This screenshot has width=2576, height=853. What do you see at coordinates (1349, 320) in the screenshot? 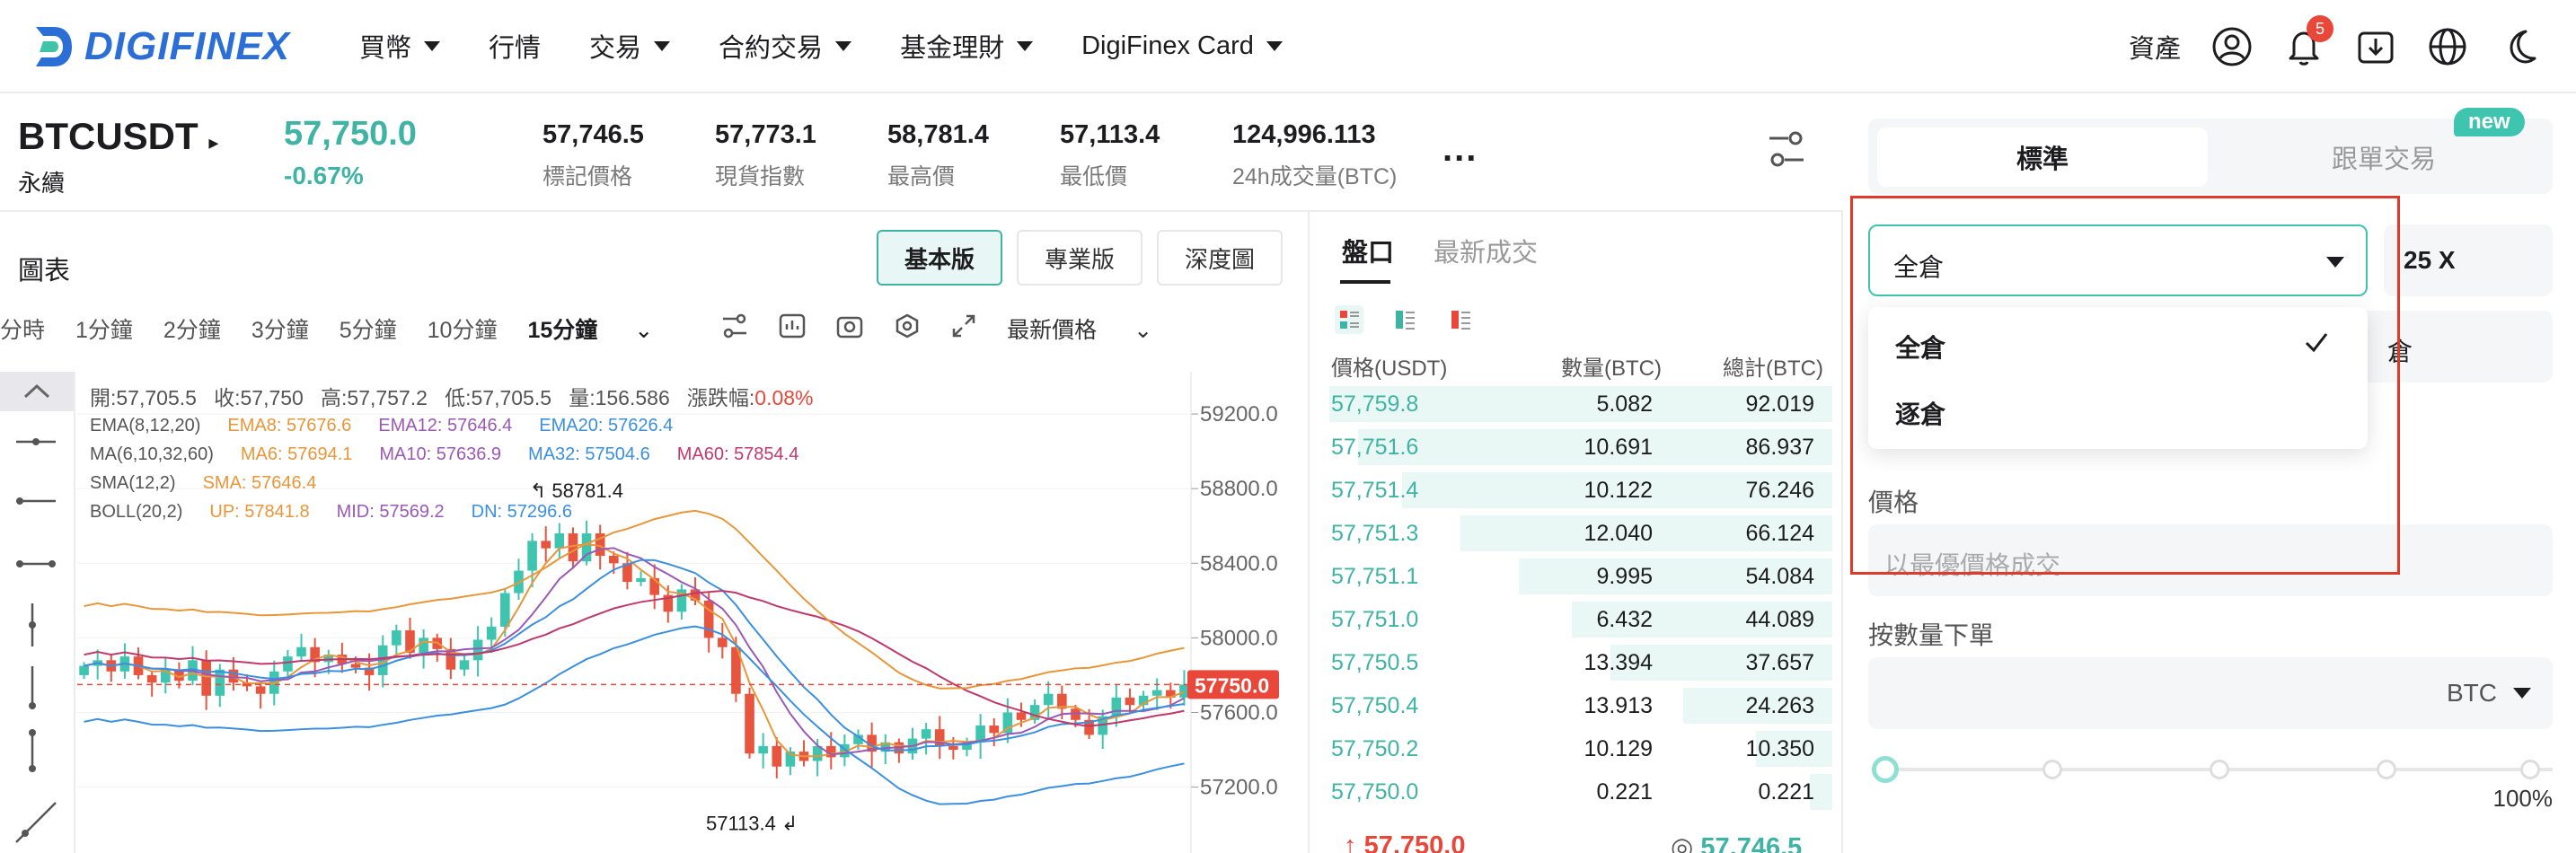
I see `view-both-icon` at bounding box center [1349, 320].